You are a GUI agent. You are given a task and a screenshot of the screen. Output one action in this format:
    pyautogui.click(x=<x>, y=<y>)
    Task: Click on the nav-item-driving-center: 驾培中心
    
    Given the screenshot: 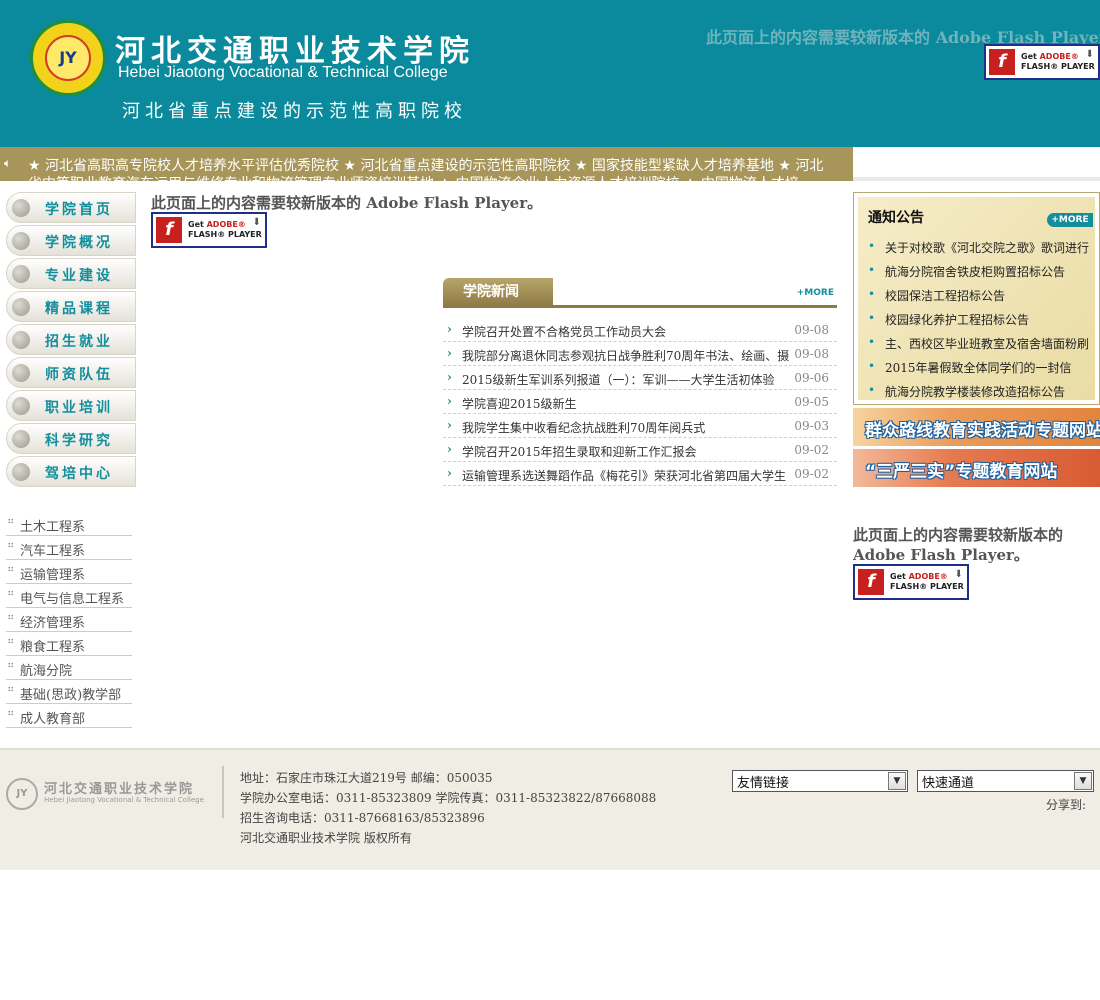 What is the action you would take?
    pyautogui.click(x=71, y=471)
    